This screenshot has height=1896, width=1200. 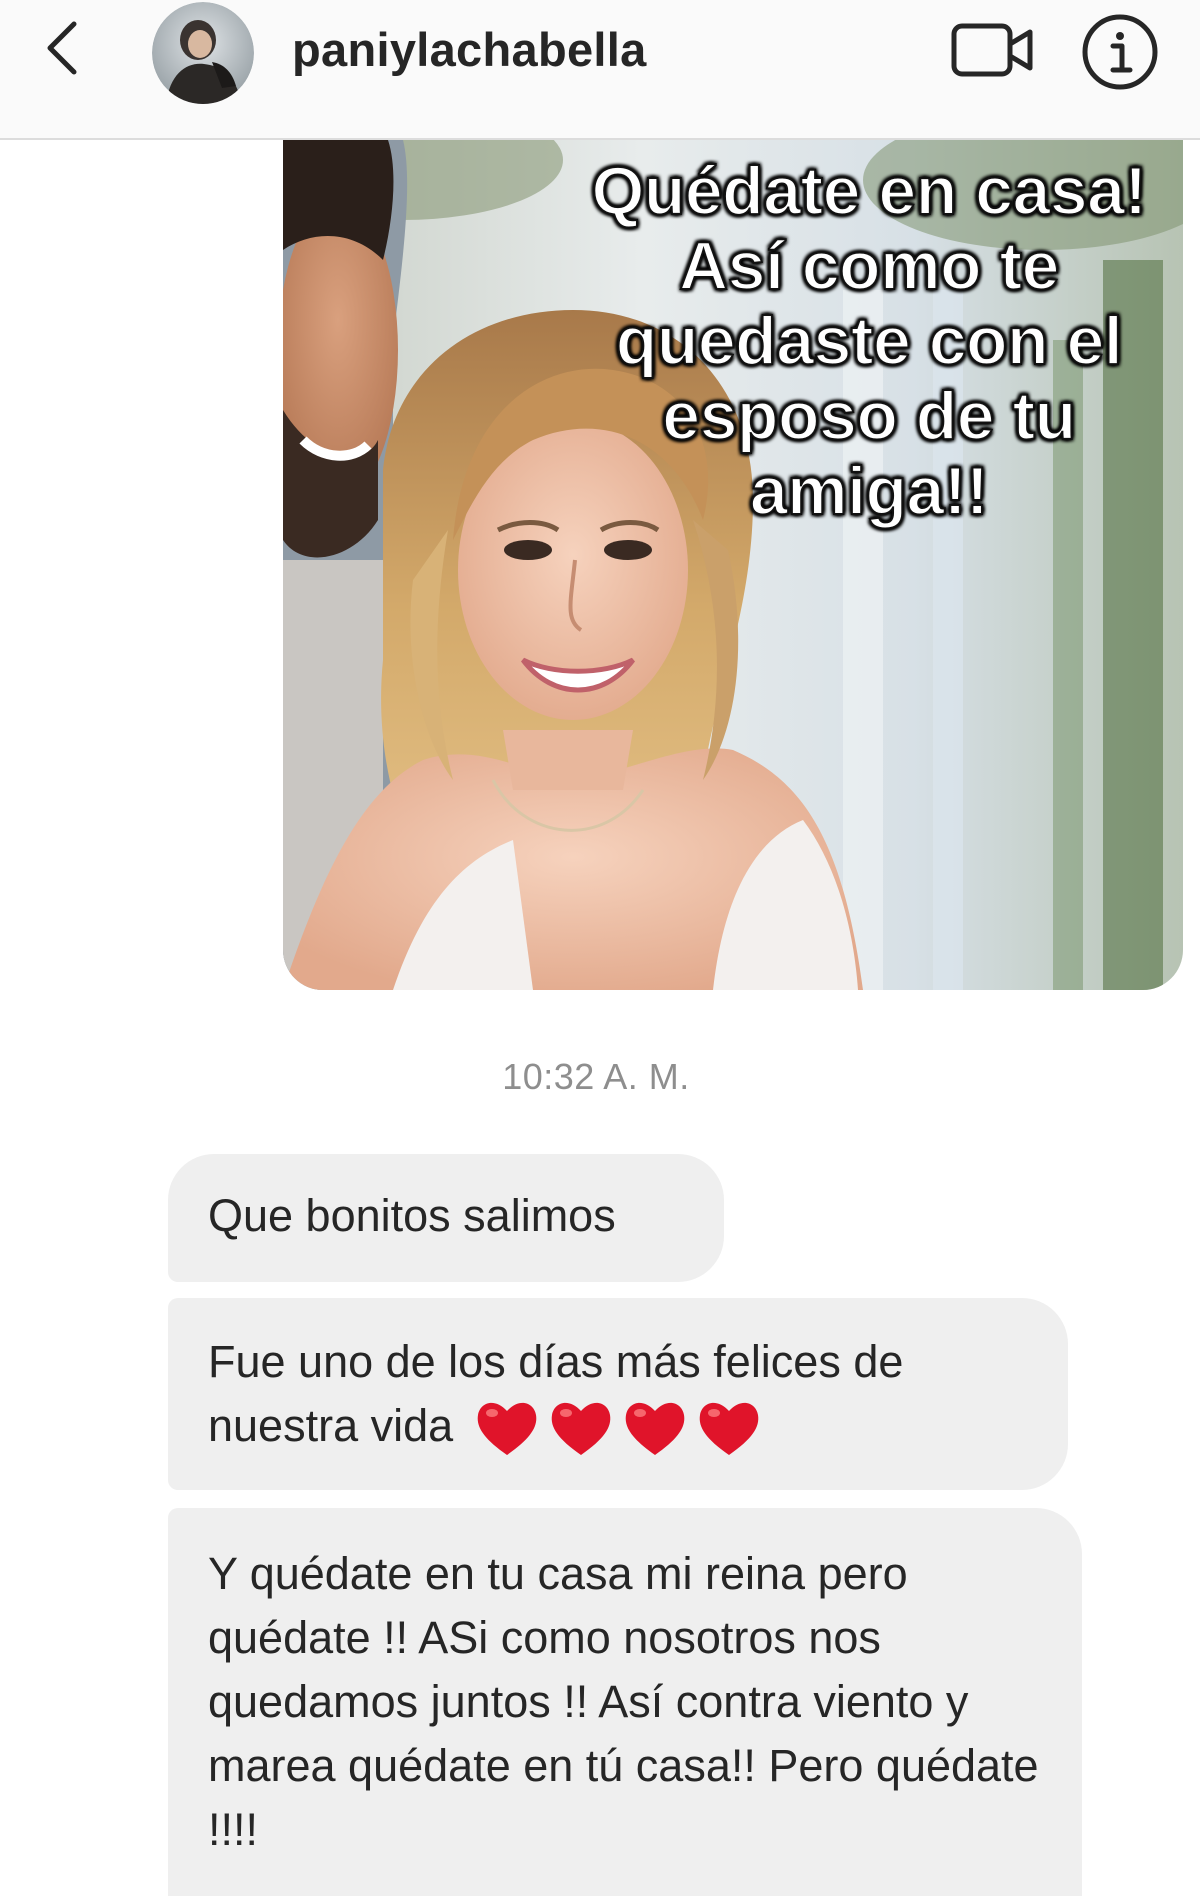 I want to click on message-text: Que bonitos salimos, so click(x=412, y=1215).